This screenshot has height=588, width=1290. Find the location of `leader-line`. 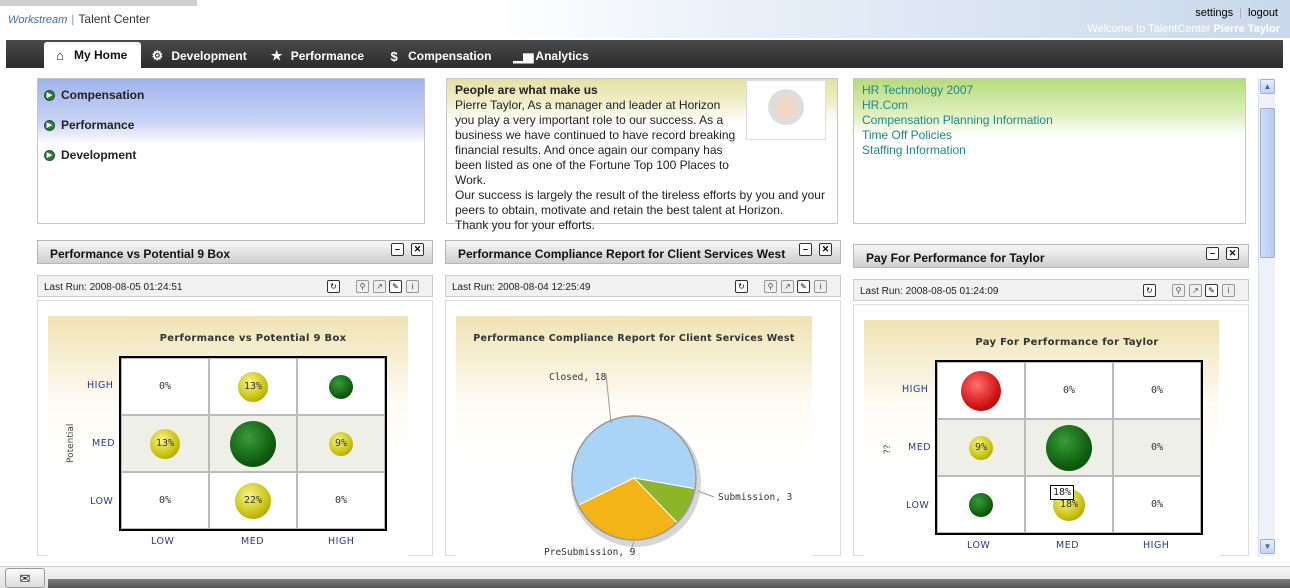

leader-line is located at coordinates (706, 494).